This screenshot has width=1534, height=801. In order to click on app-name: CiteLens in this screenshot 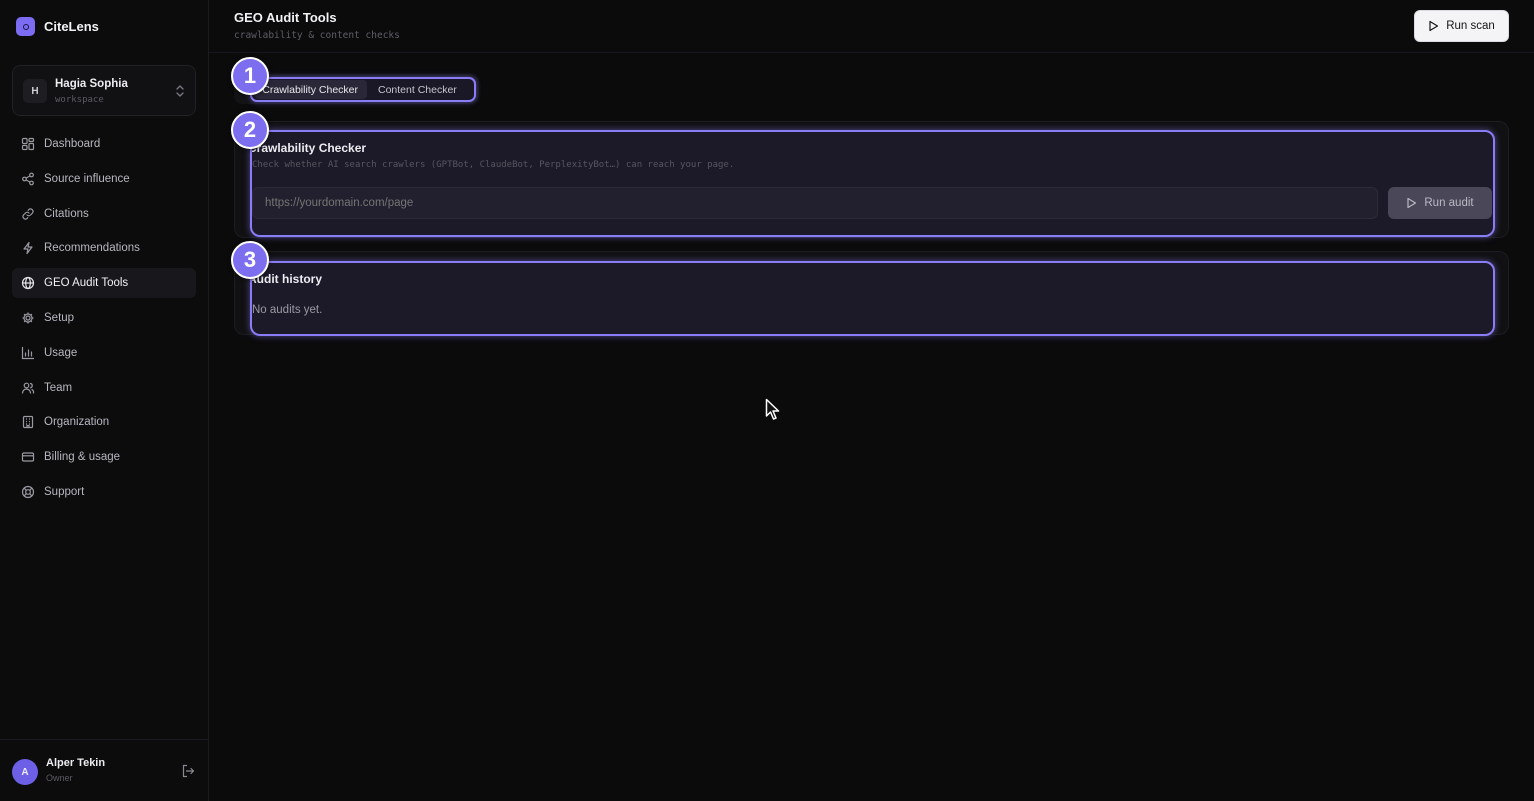, I will do `click(71, 26)`.